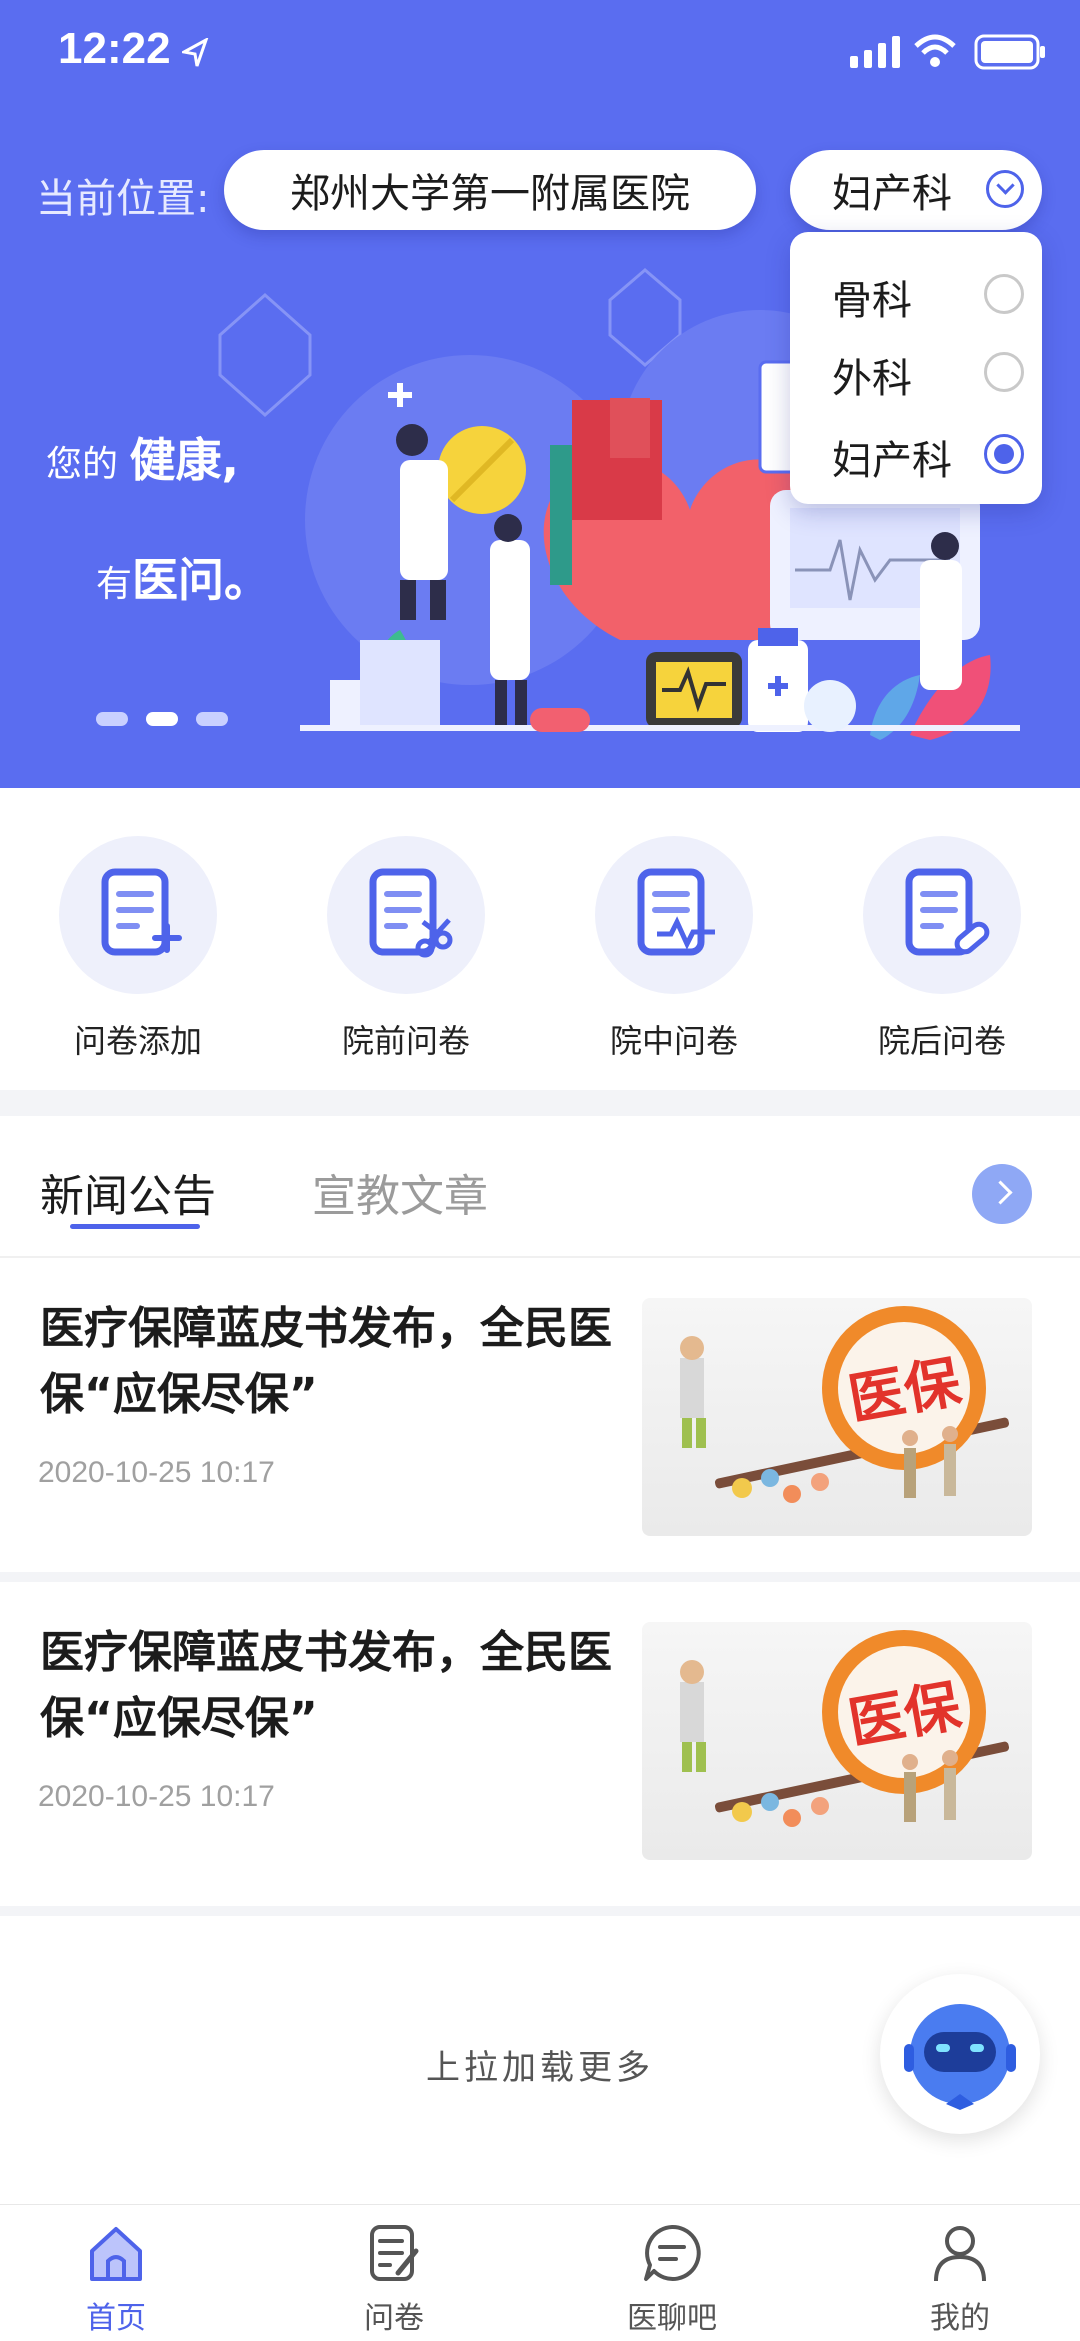 The image size is (1080, 2341). I want to click on chat-bubble-icon, so click(672, 2252).